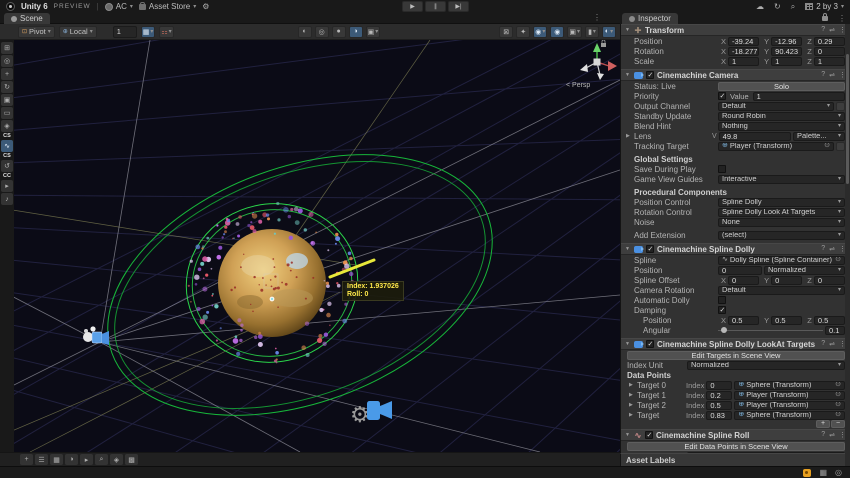 This screenshot has height=478, width=850. I want to click on player-object, so click(272, 299).